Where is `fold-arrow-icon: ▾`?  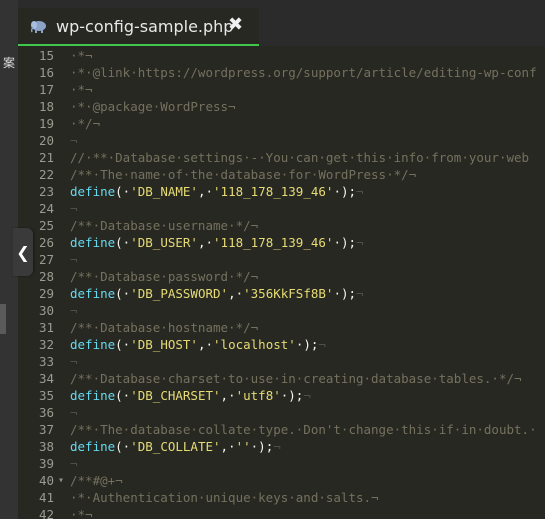
fold-arrow-icon: ▾ is located at coordinates (61, 480).